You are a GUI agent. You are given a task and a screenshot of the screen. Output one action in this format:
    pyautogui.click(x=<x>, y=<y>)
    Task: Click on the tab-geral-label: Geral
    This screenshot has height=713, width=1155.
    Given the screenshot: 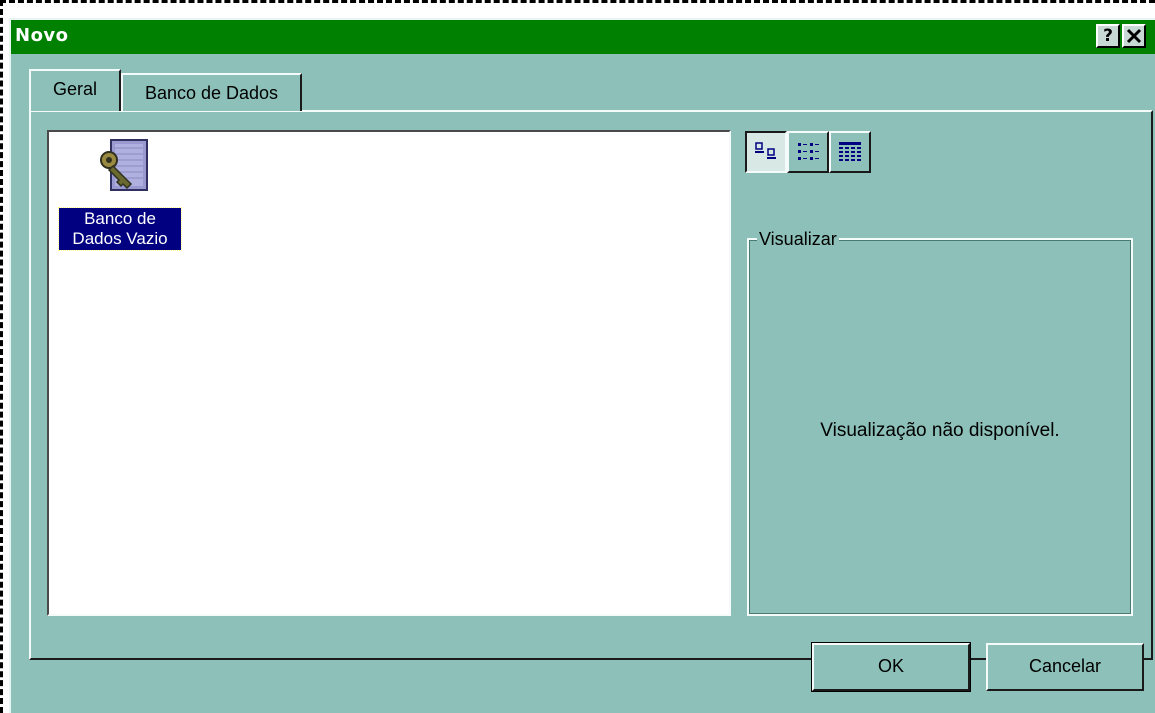 What is the action you would take?
    pyautogui.click(x=74, y=89)
    